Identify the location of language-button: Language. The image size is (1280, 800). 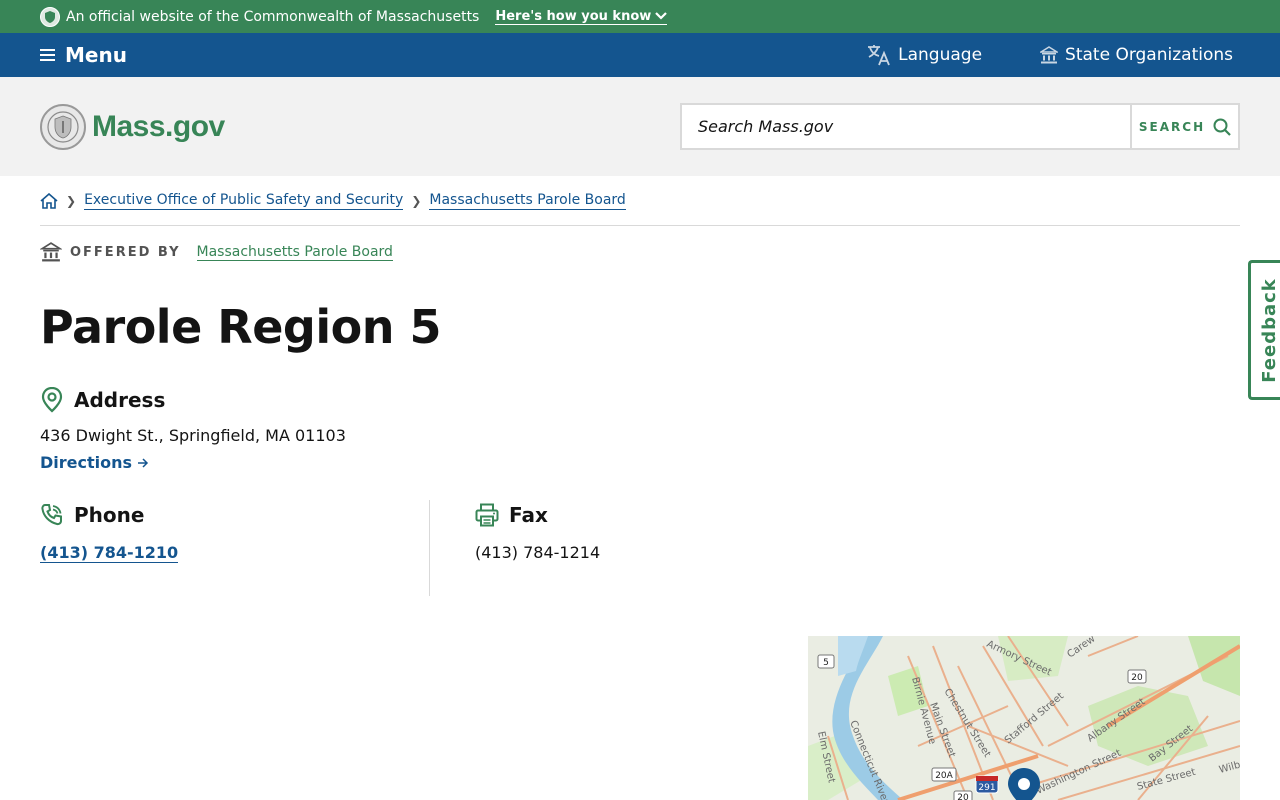
(924, 55).